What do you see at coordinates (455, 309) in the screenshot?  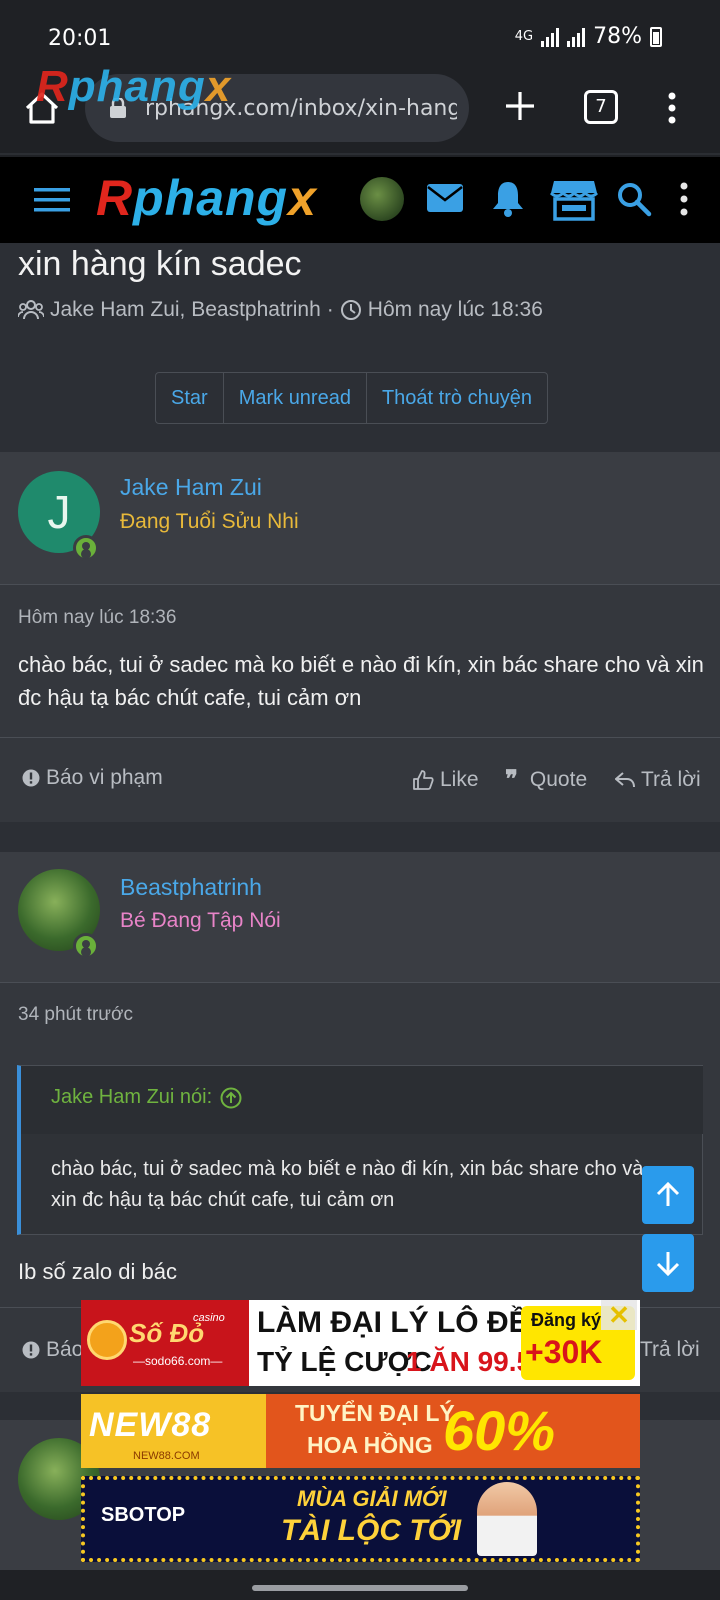 I see `thread-time: Hôm nay lúc 18:36` at bounding box center [455, 309].